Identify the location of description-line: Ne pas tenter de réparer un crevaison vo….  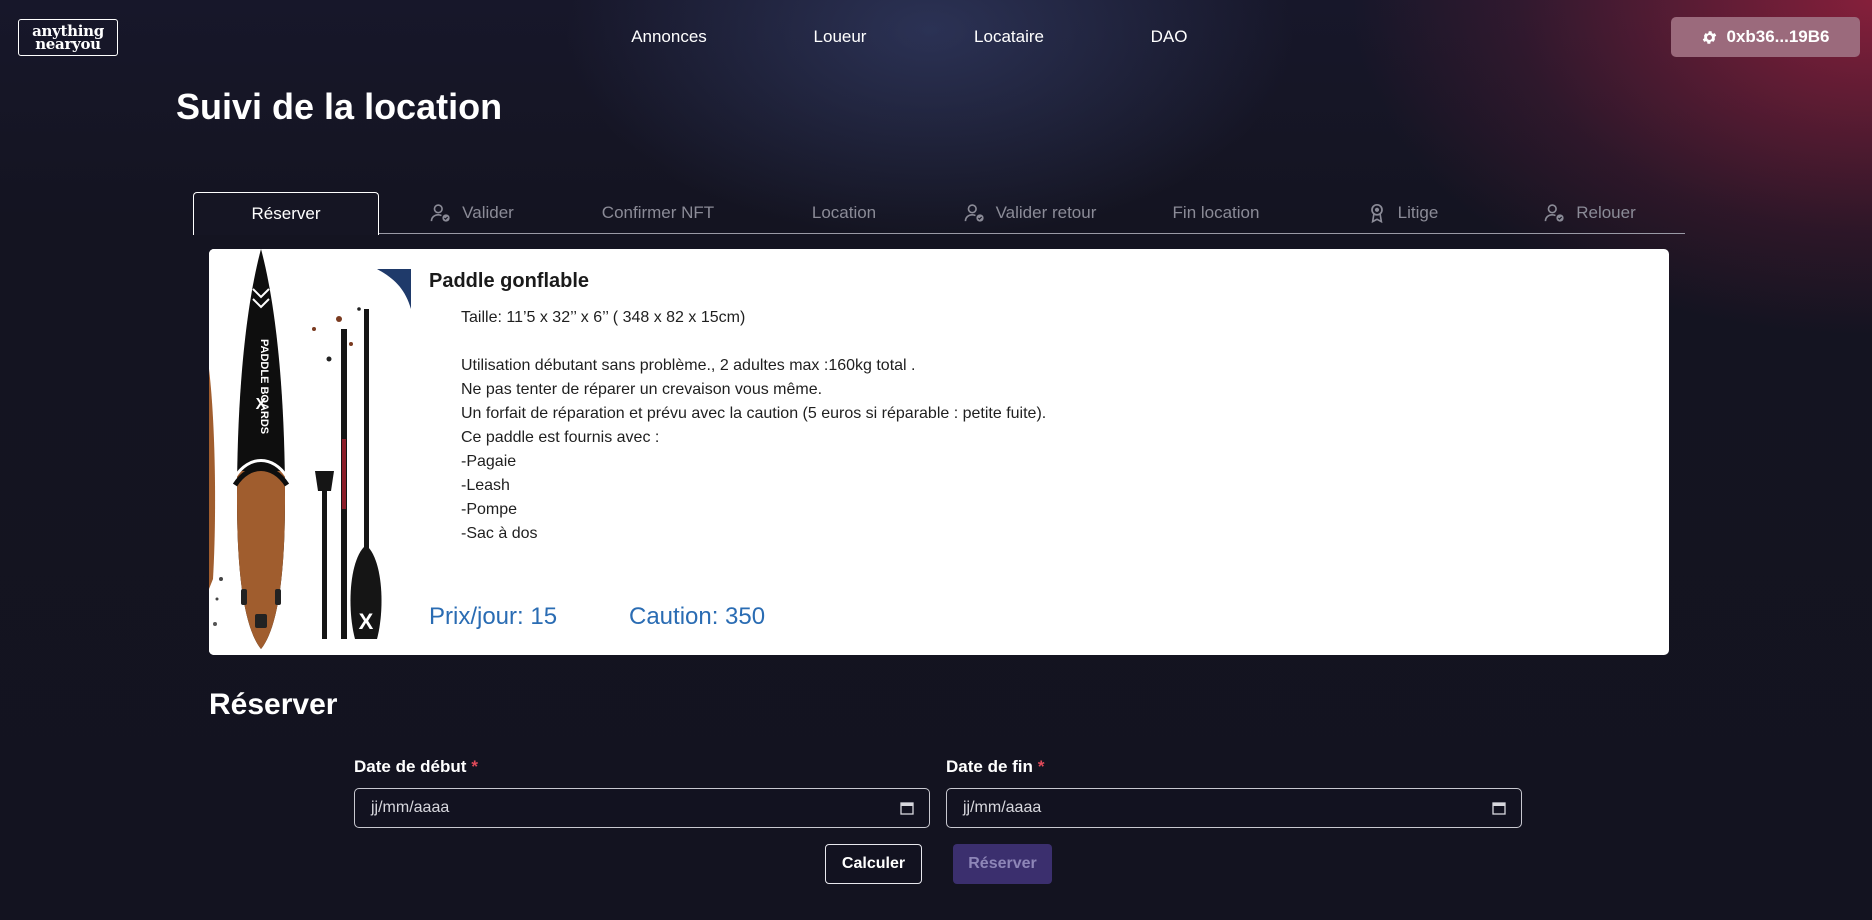
(642, 389).